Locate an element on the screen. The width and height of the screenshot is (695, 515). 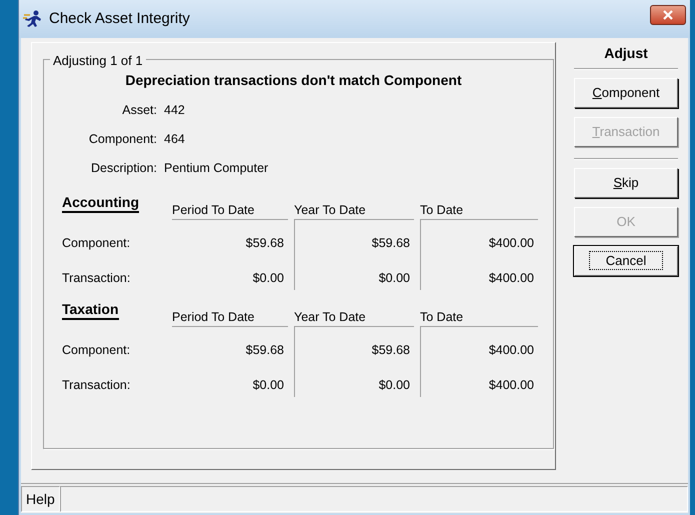
status-panel: Help is located at coordinates (40, 499).